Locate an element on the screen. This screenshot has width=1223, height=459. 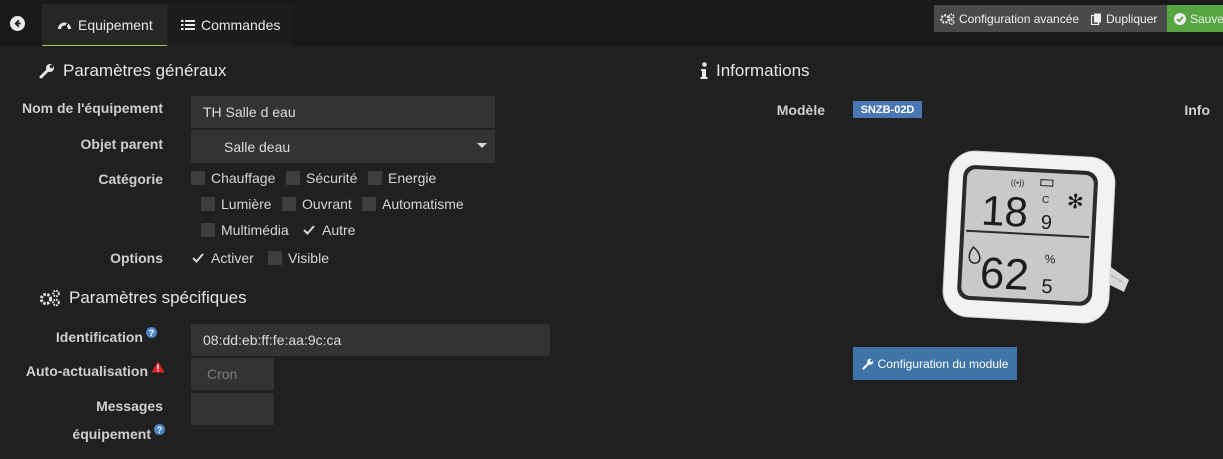
category-checkbox: Ouvrant is located at coordinates (317, 204).